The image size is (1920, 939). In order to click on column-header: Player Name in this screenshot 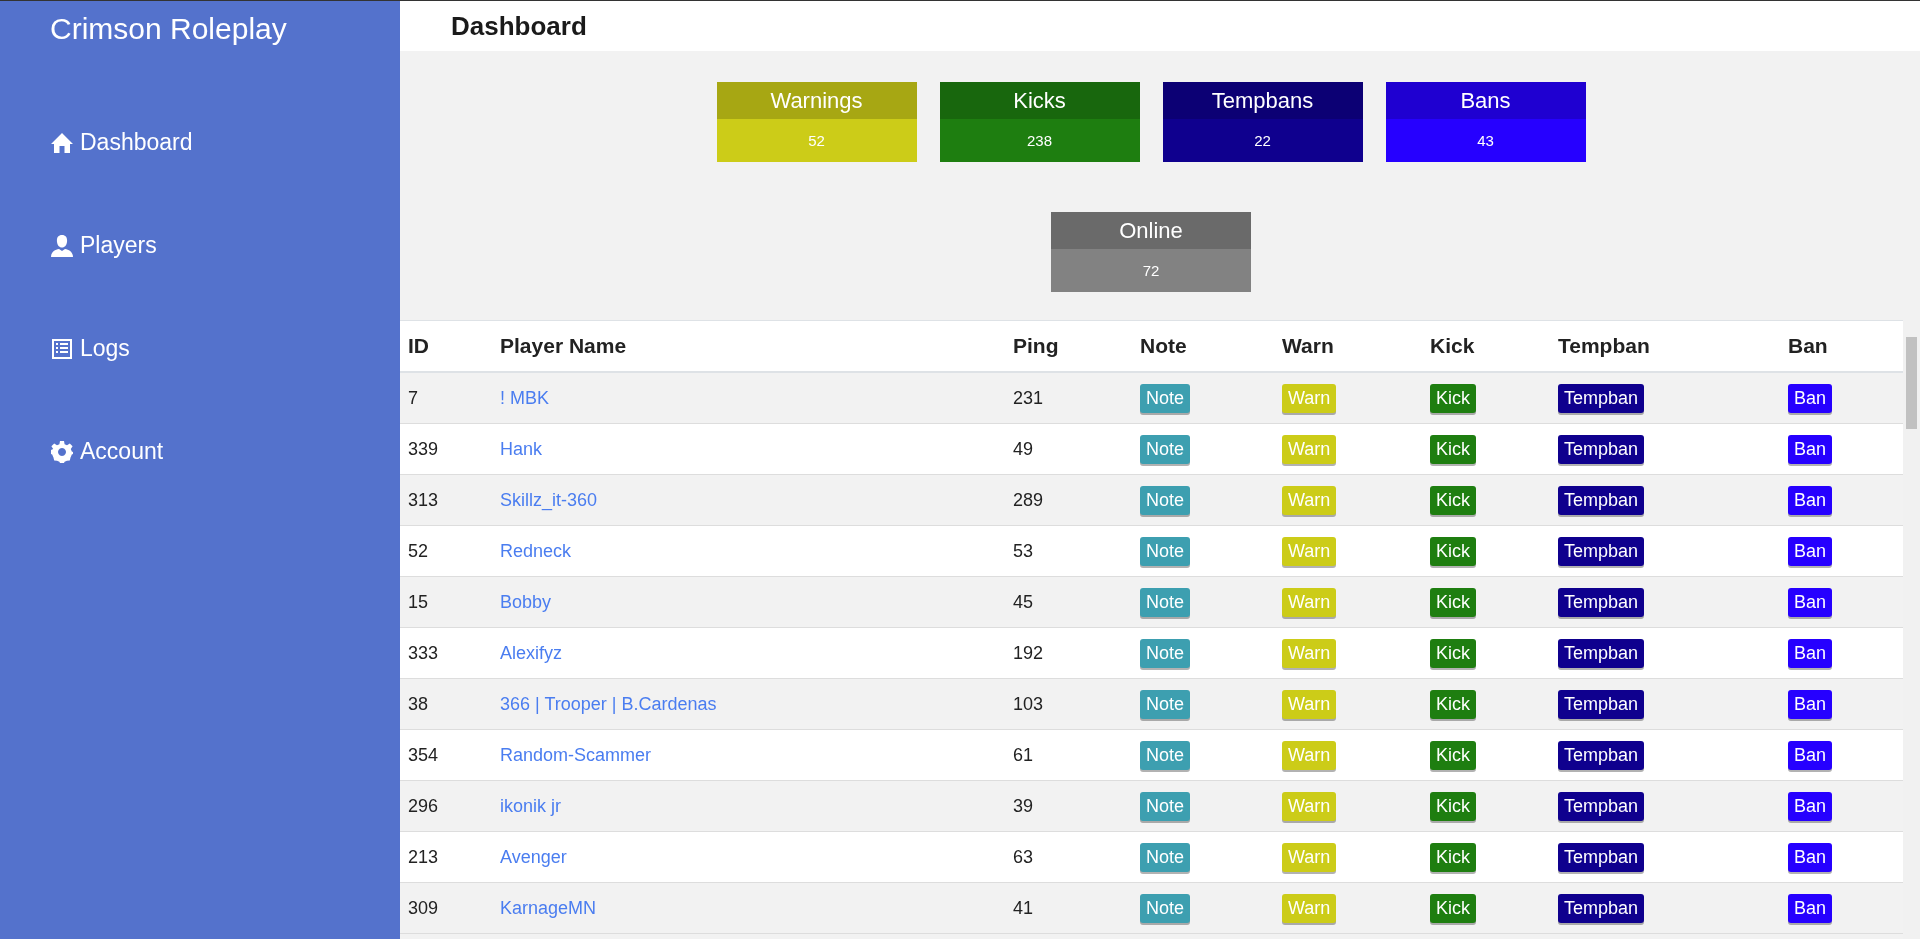, I will do `click(563, 346)`.